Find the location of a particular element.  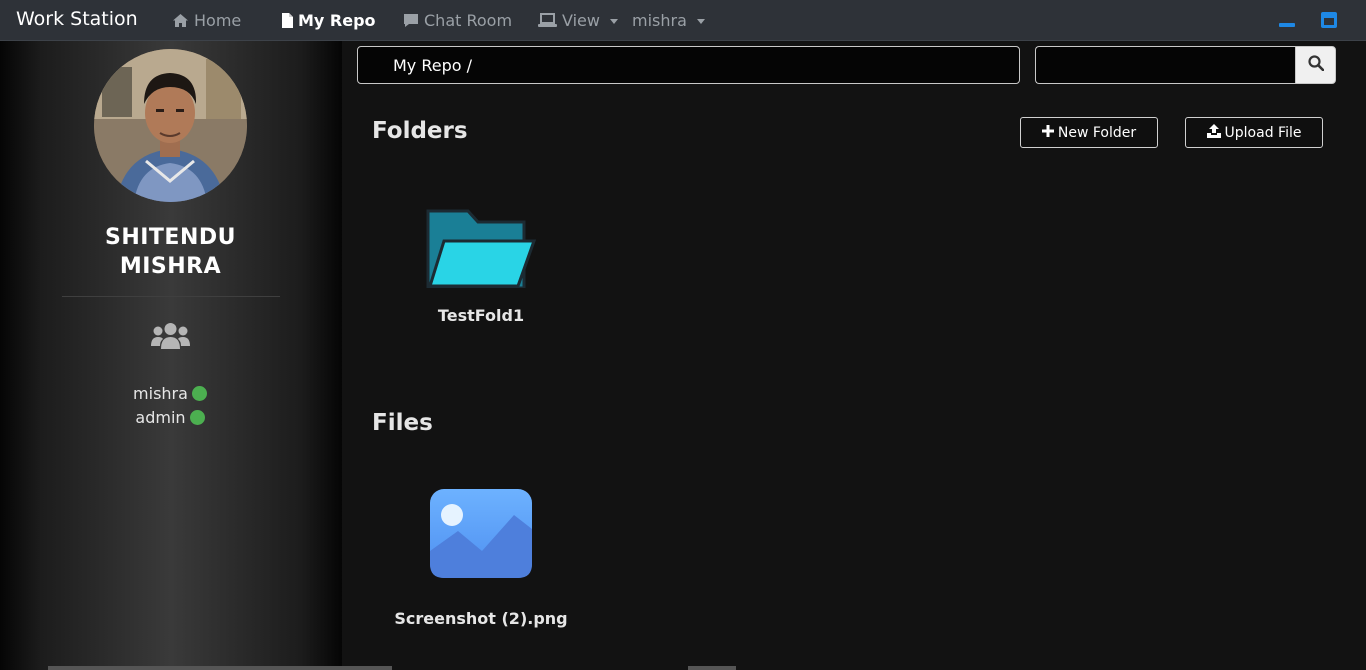

folder-name: TestFold1 is located at coordinates (481, 315).